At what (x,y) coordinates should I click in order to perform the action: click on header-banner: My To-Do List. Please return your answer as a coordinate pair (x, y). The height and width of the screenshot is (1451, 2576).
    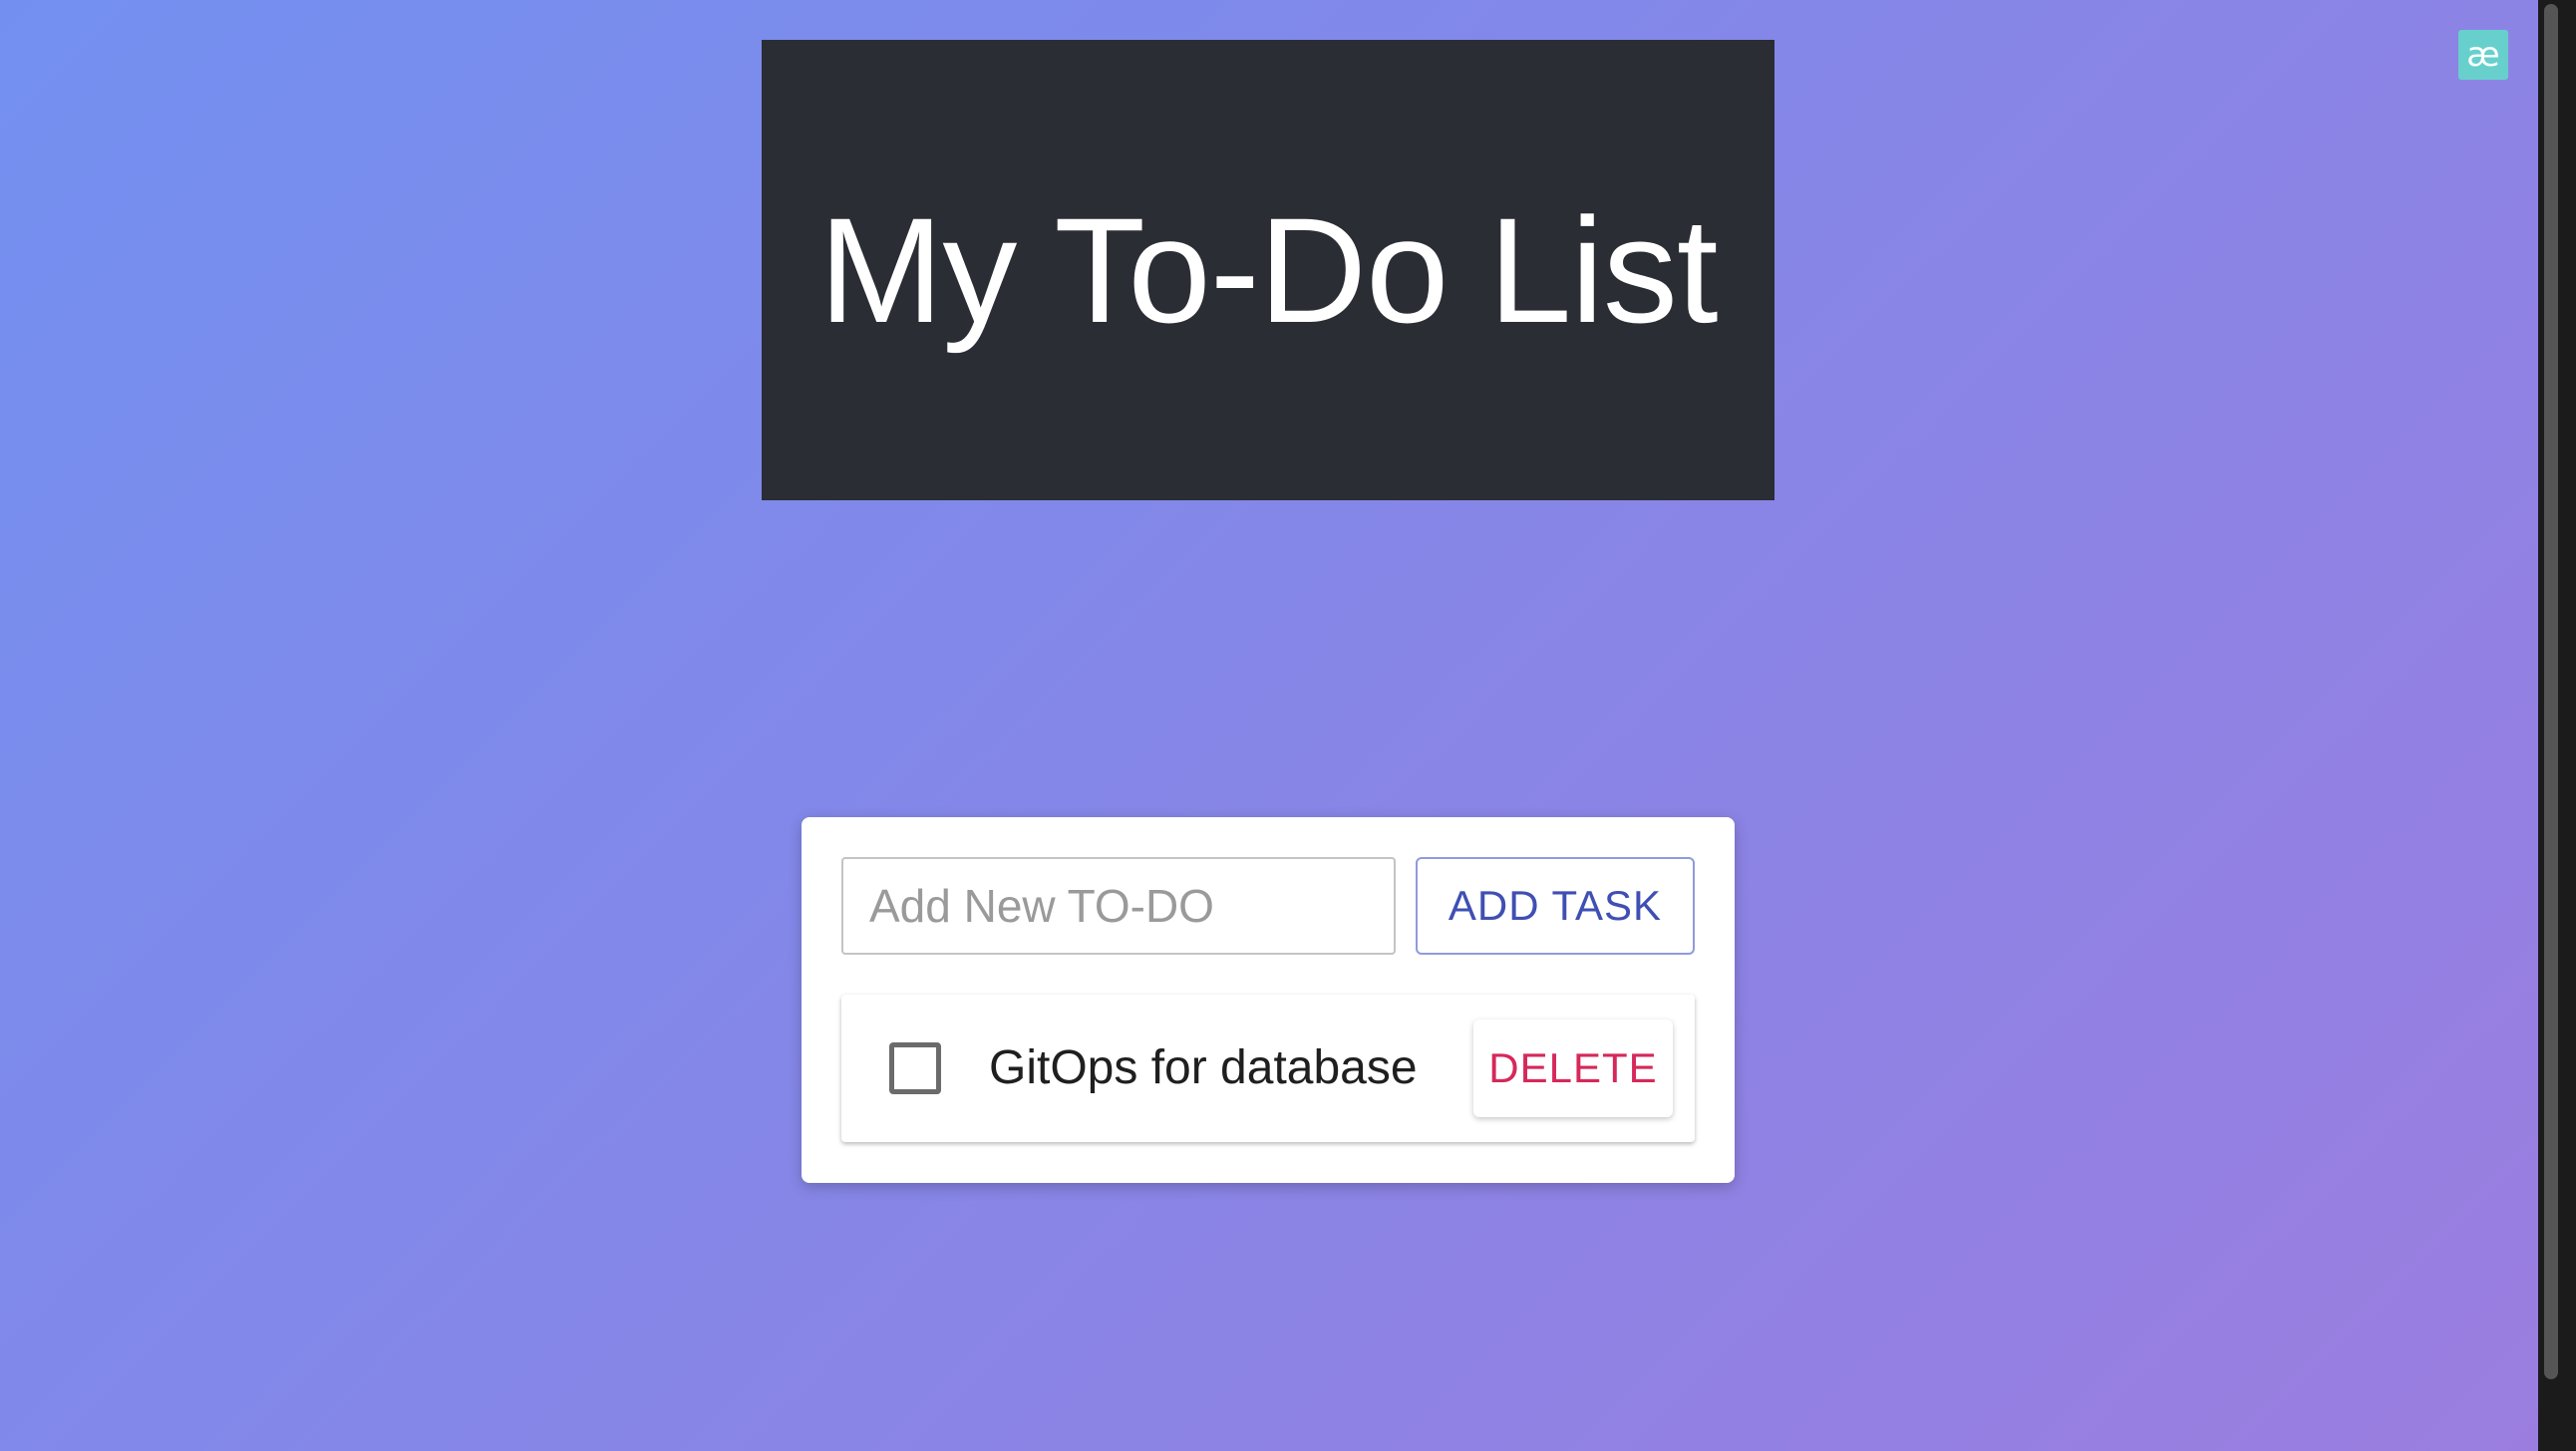
    Looking at the image, I should click on (1268, 270).